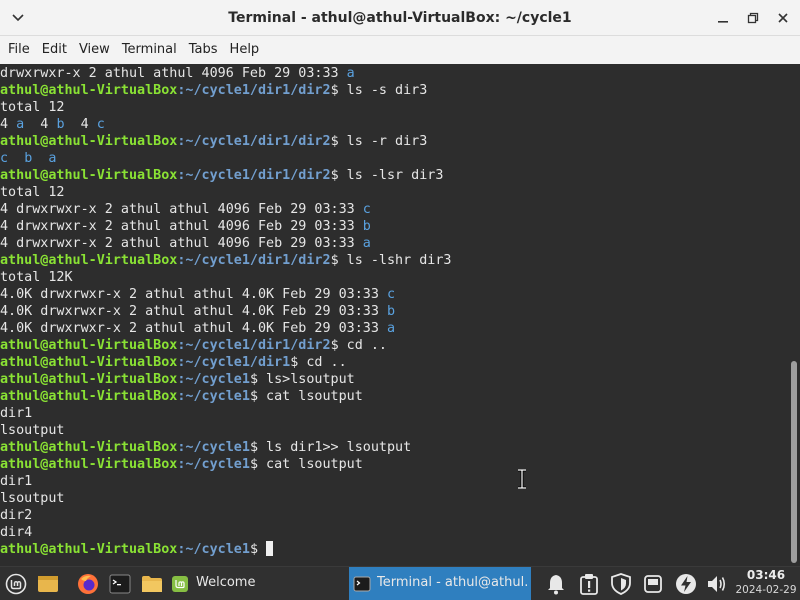  Describe the element at coordinates (19, 50) in the screenshot. I see `menu-file: File` at that location.